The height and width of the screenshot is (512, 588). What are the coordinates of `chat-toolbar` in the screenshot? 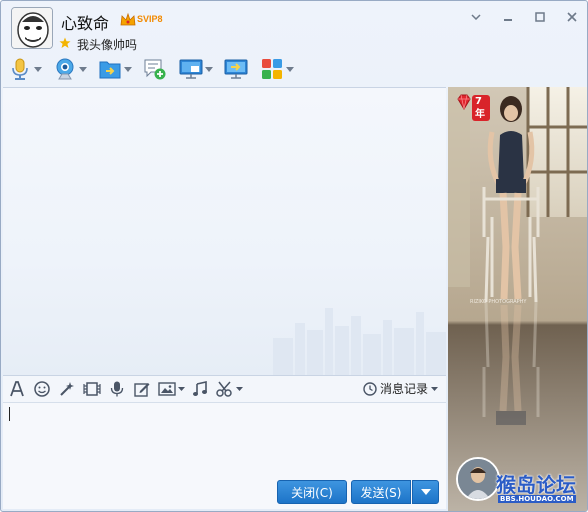 It's located at (155, 69).